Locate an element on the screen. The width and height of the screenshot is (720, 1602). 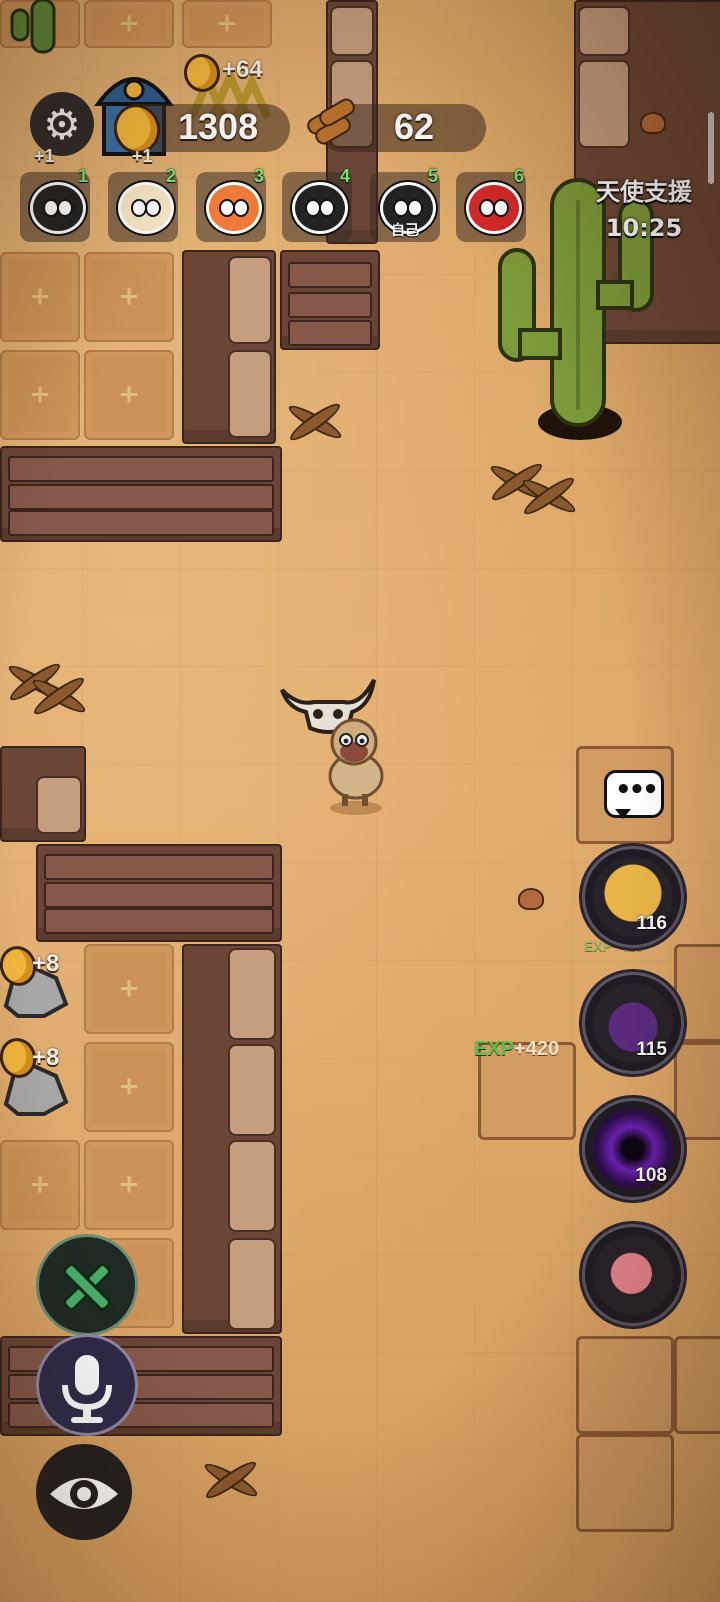
eye-icon is located at coordinates (84, 1493).